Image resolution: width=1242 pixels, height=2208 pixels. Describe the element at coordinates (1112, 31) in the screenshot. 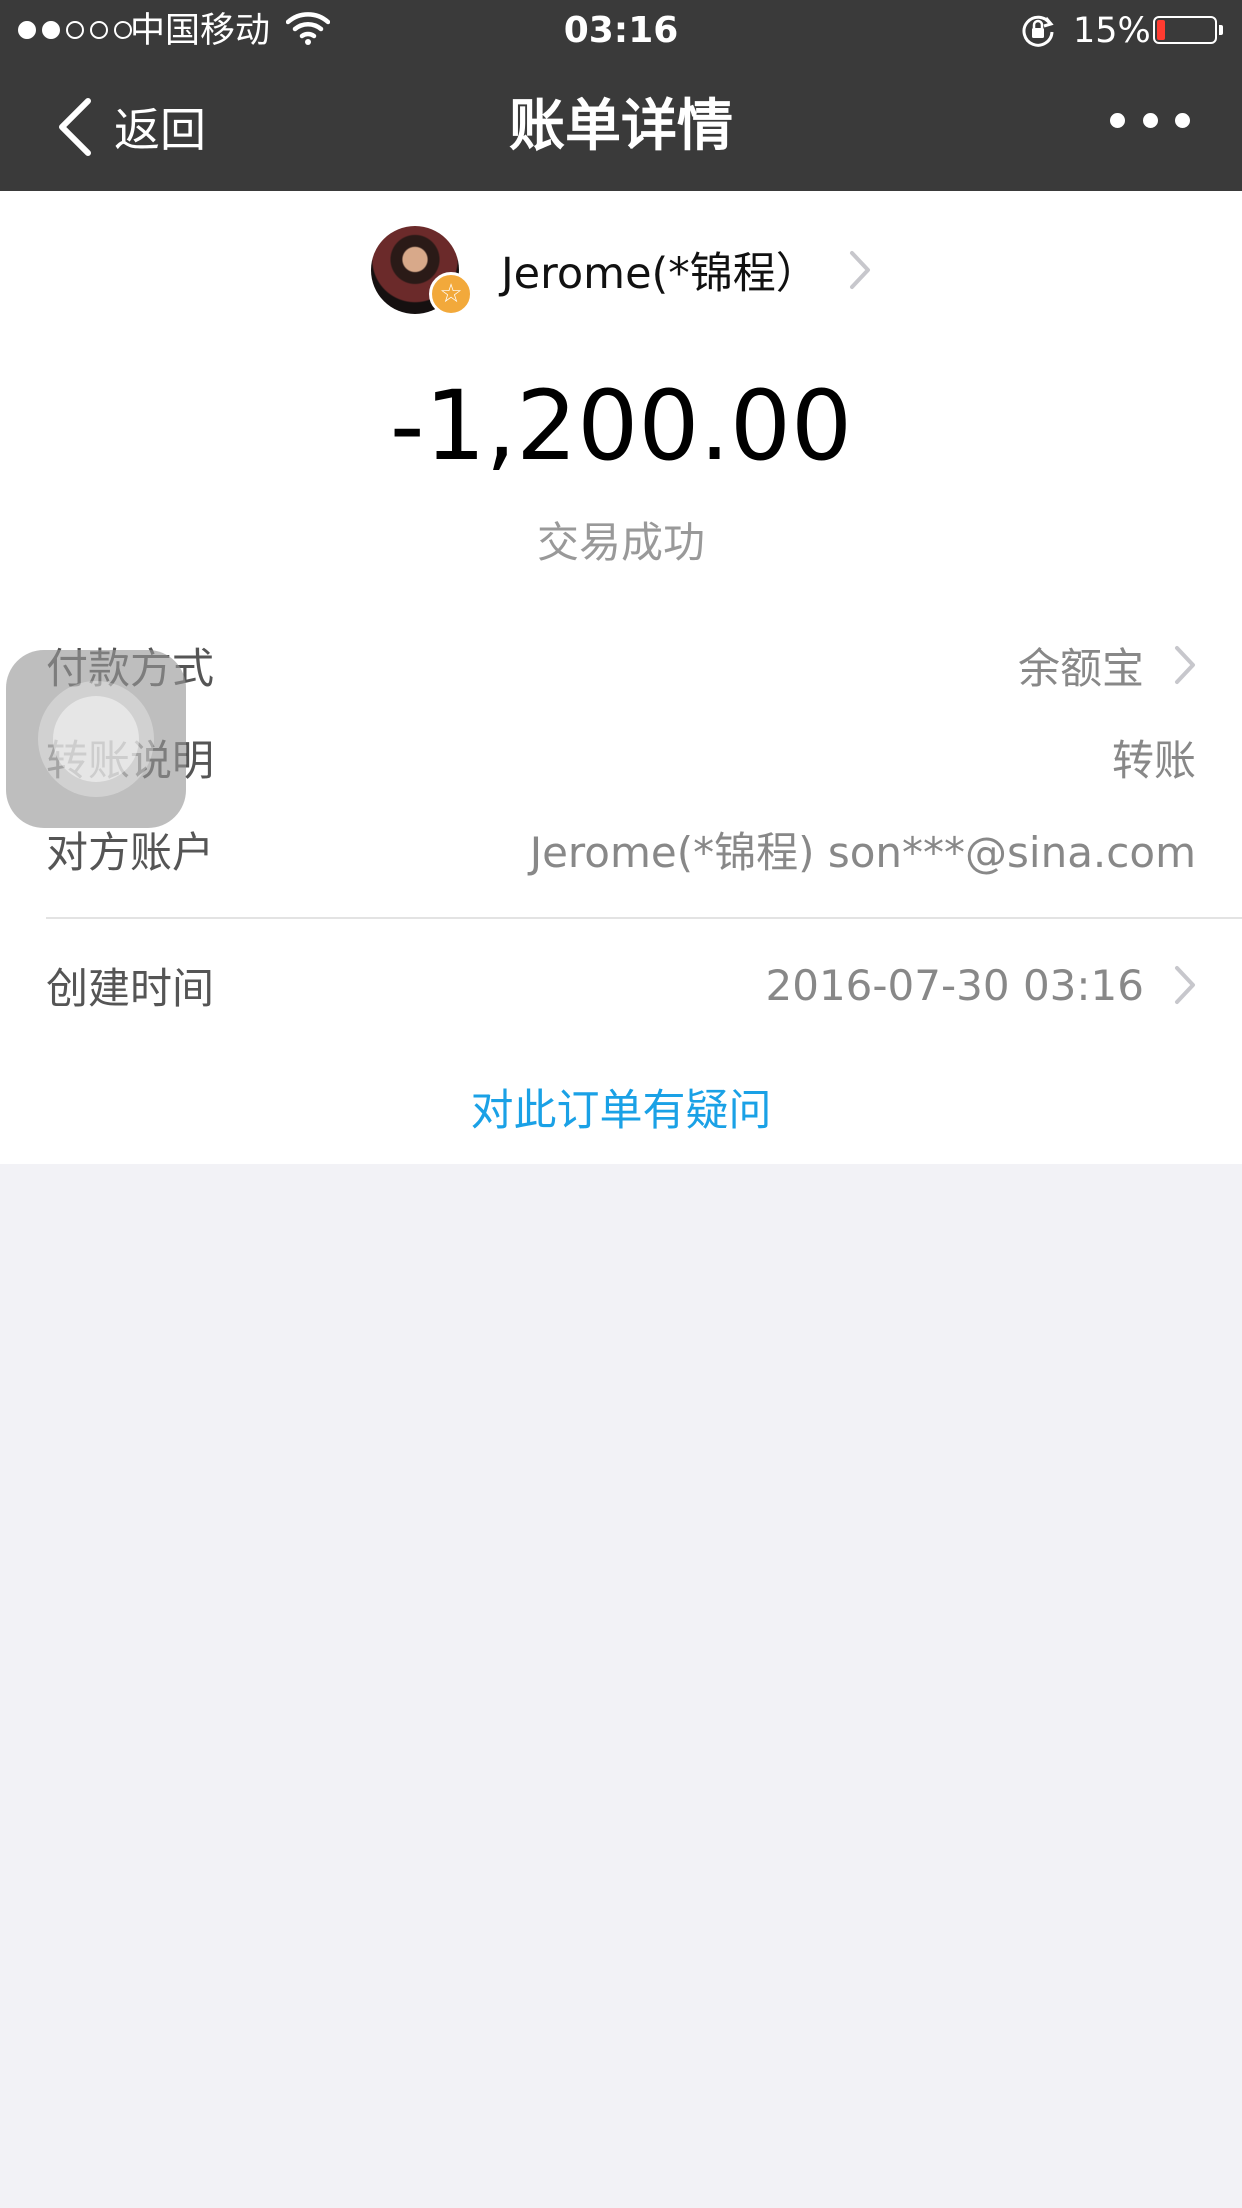

I see `battery-percent: 15%` at that location.